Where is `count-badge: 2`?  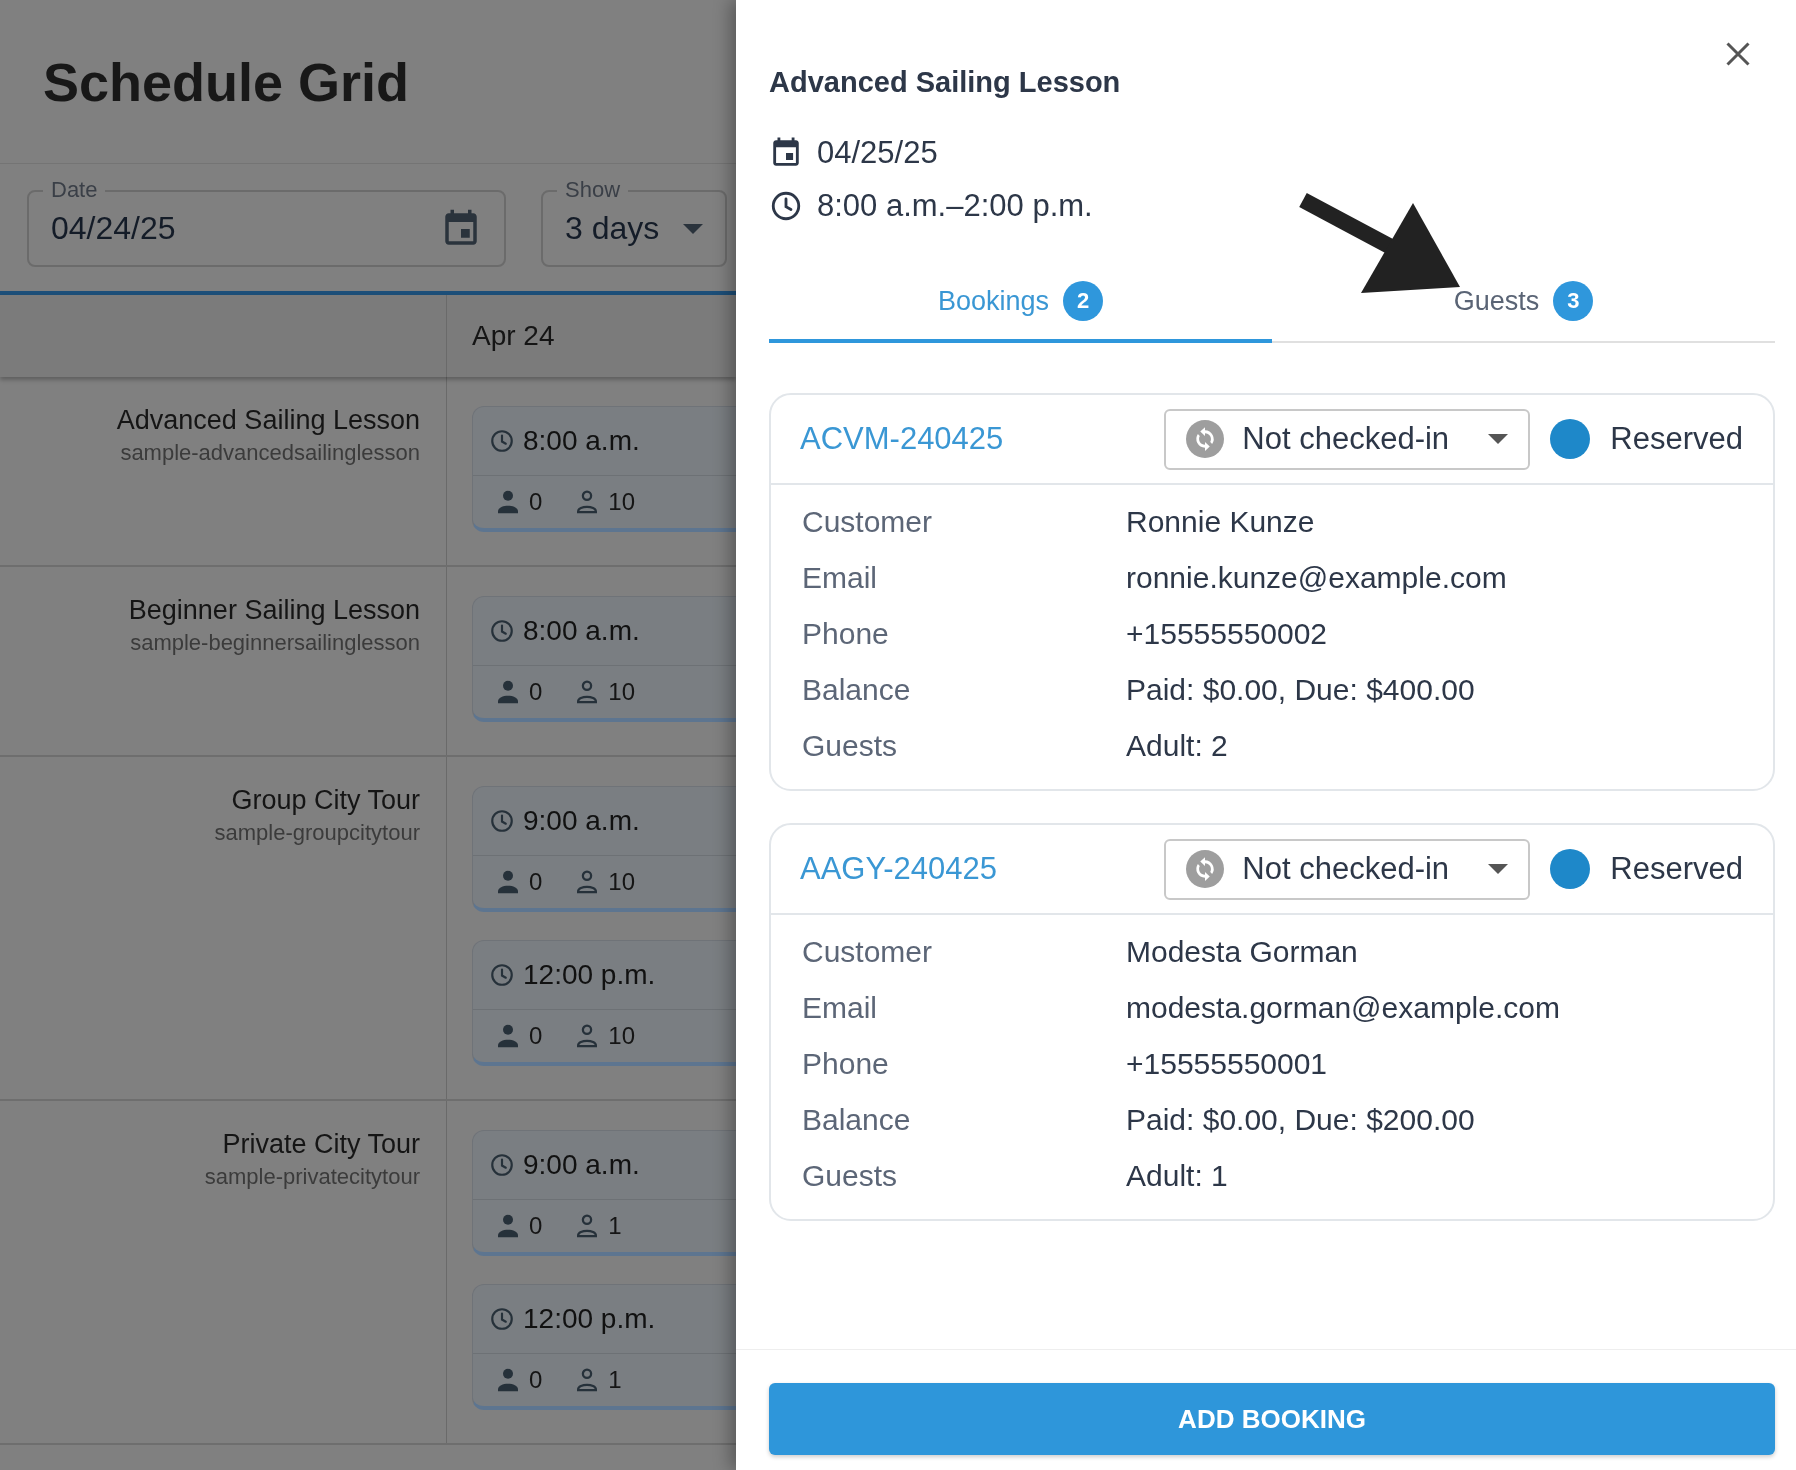 count-badge: 2 is located at coordinates (1083, 301).